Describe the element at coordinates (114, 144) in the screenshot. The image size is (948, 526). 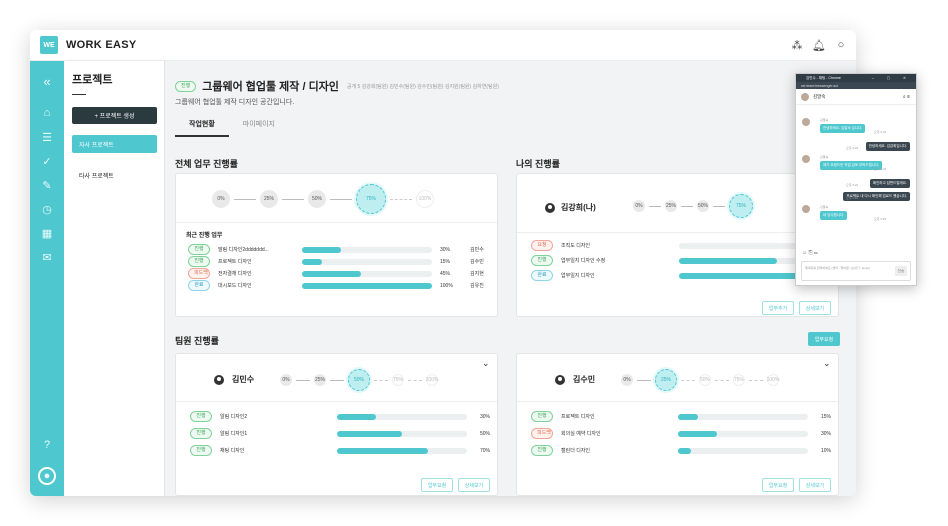
I see `sidebar-item-own-projects: 자사 프로젝트` at that location.